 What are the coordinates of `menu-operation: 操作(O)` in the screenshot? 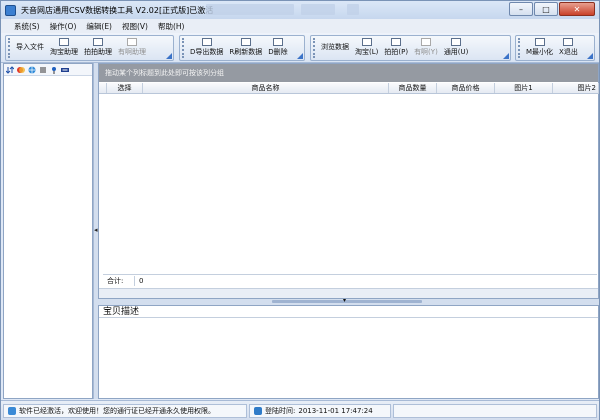 It's located at (63, 26).